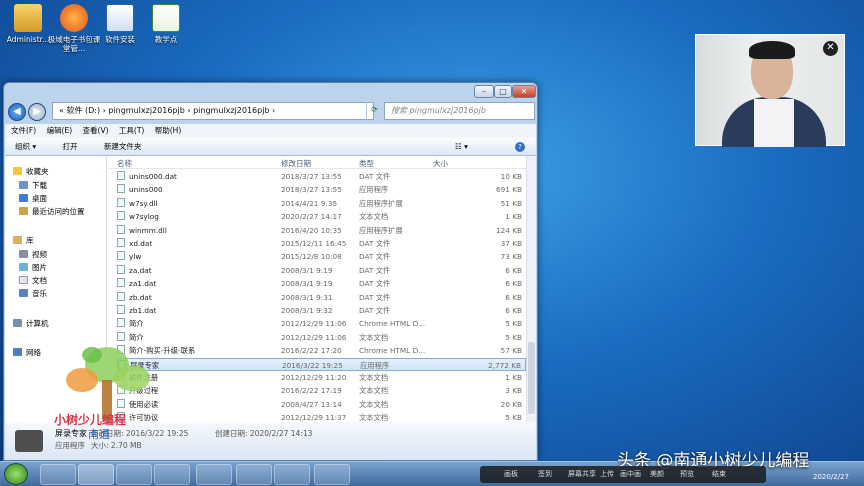 This screenshot has width=864, height=486. I want to click on file-row: za.dat 2008/3/1 9:19 DAT 文件 6 KB, so click(321, 270).